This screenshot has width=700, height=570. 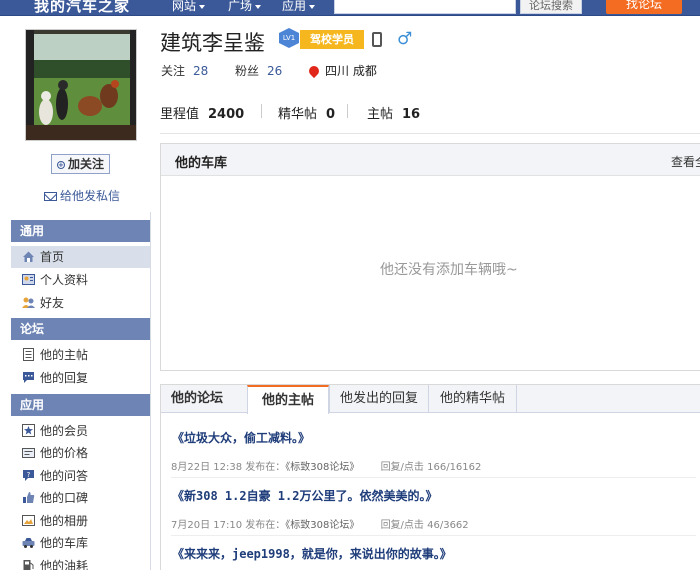 I want to click on follow-button: + 加关注, so click(x=80, y=164).